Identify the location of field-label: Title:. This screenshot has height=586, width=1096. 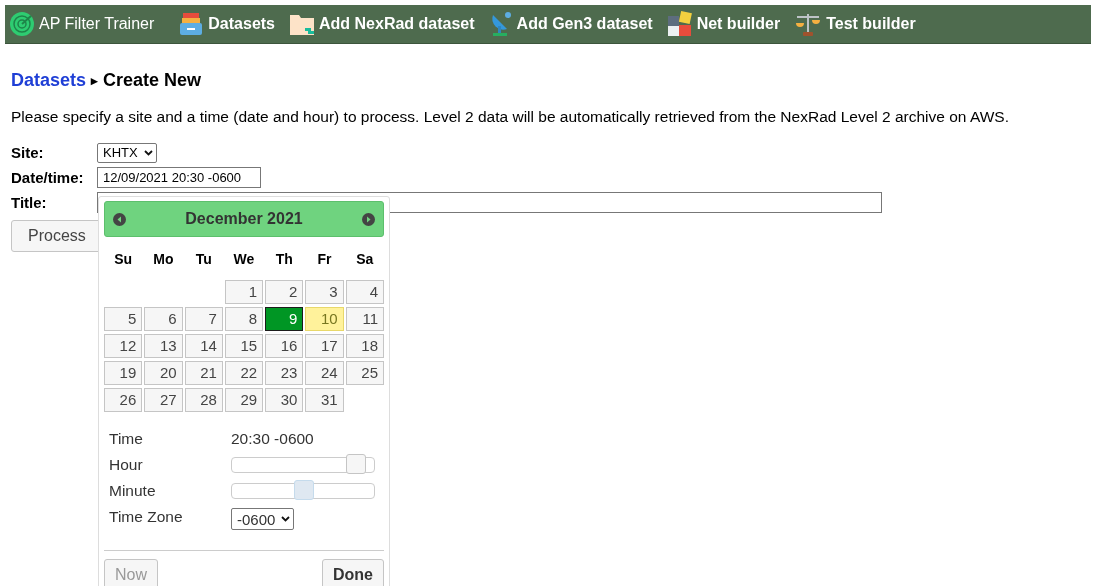
(29, 202).